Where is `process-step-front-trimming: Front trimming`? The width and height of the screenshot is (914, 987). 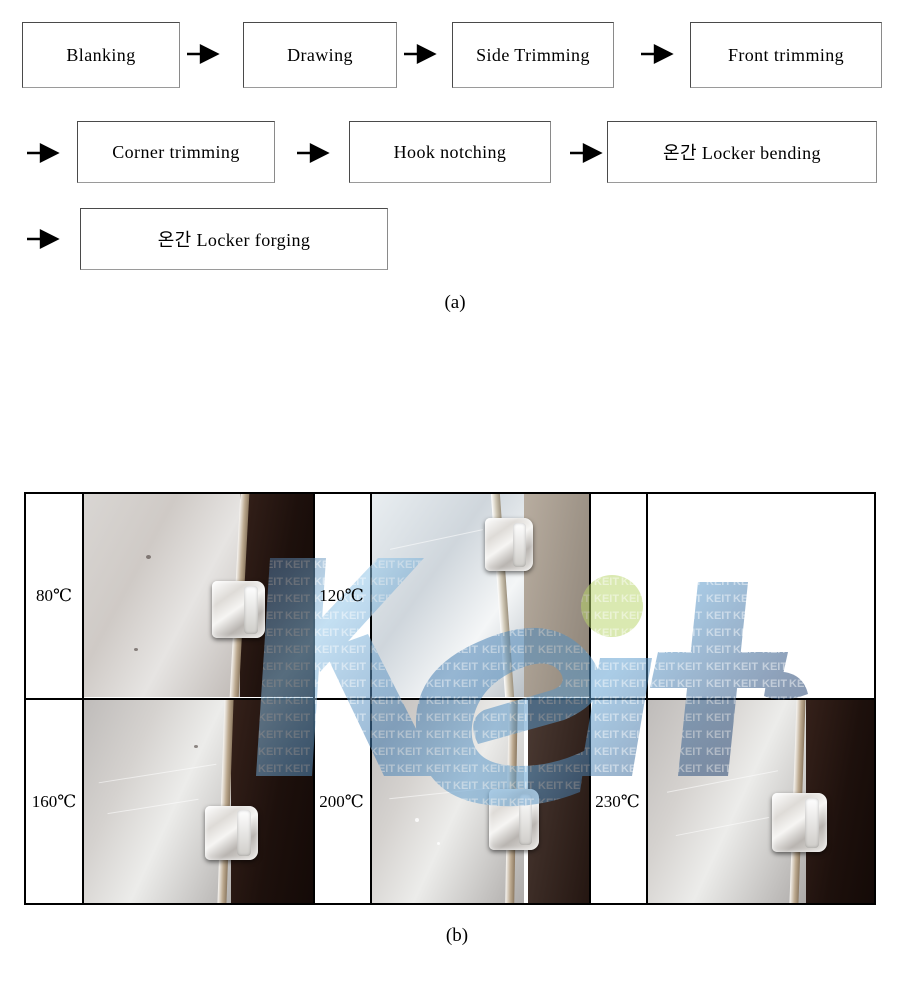 process-step-front-trimming: Front trimming is located at coordinates (786, 55).